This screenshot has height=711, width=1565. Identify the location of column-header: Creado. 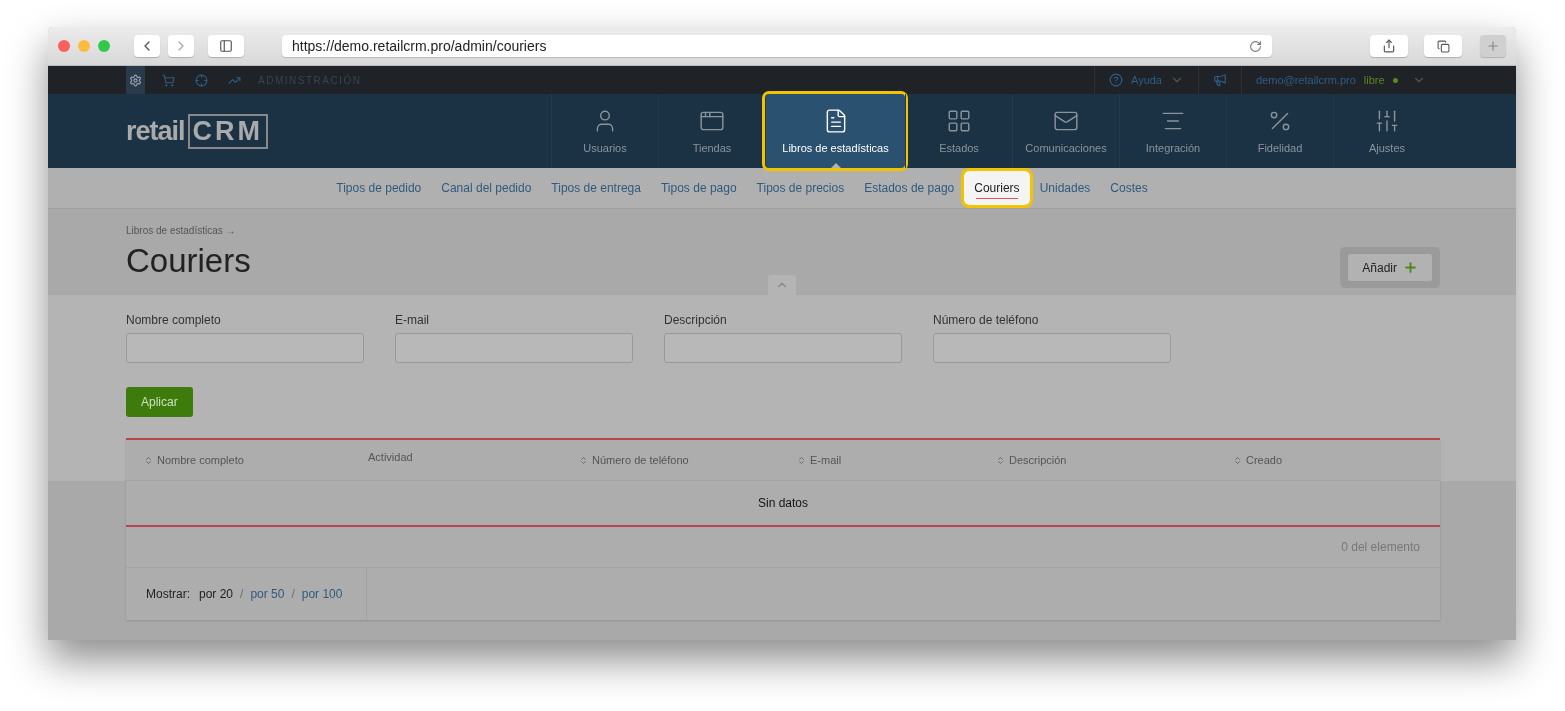
(1336, 460).